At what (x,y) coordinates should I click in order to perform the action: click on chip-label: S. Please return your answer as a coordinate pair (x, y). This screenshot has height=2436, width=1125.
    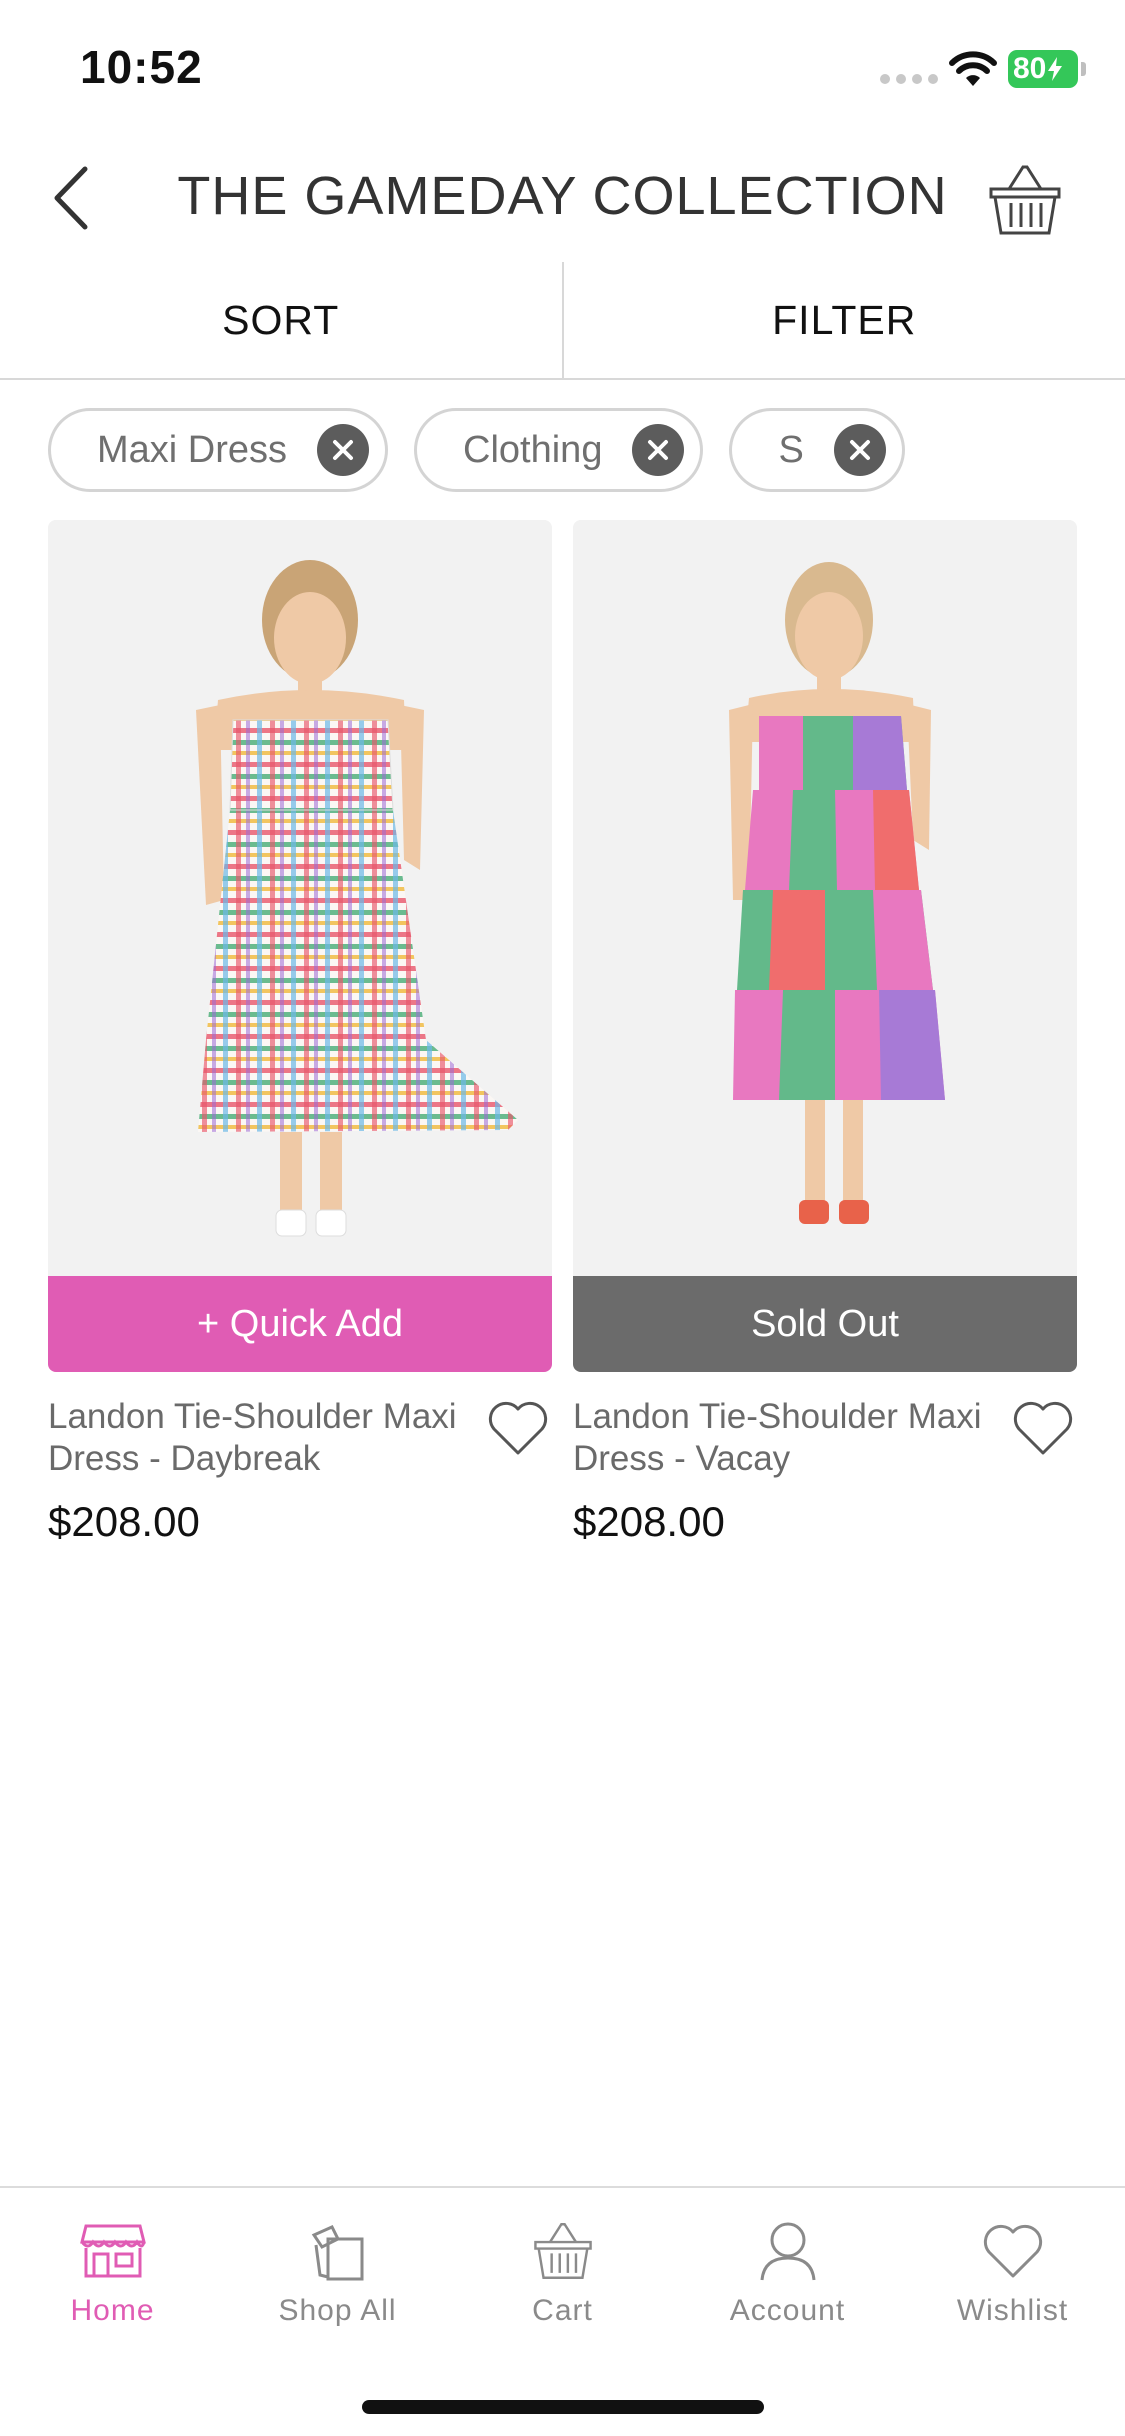
    Looking at the image, I should click on (791, 449).